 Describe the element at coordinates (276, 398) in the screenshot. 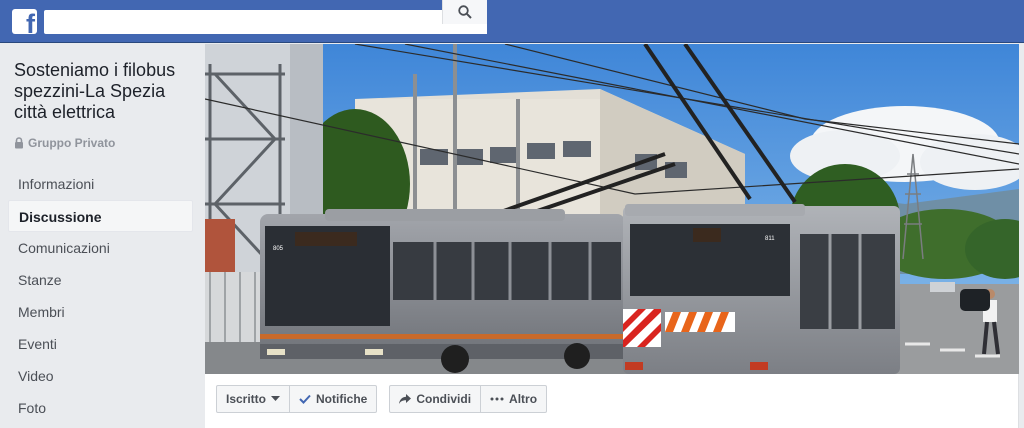

I see `caret-down-icon` at that location.